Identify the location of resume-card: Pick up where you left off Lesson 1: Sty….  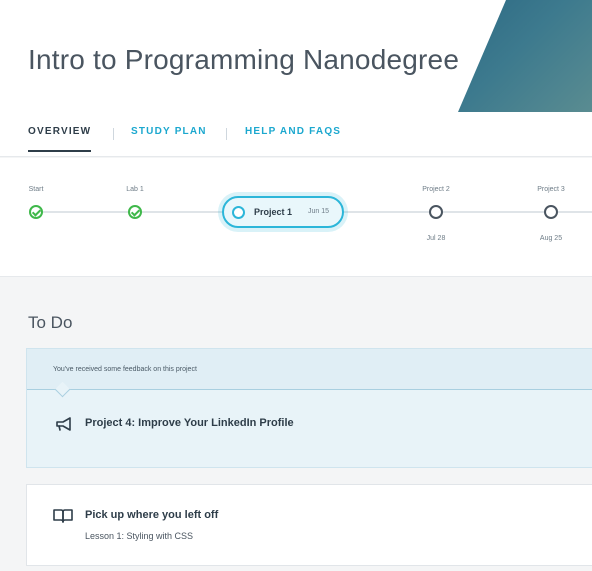
(309, 525).